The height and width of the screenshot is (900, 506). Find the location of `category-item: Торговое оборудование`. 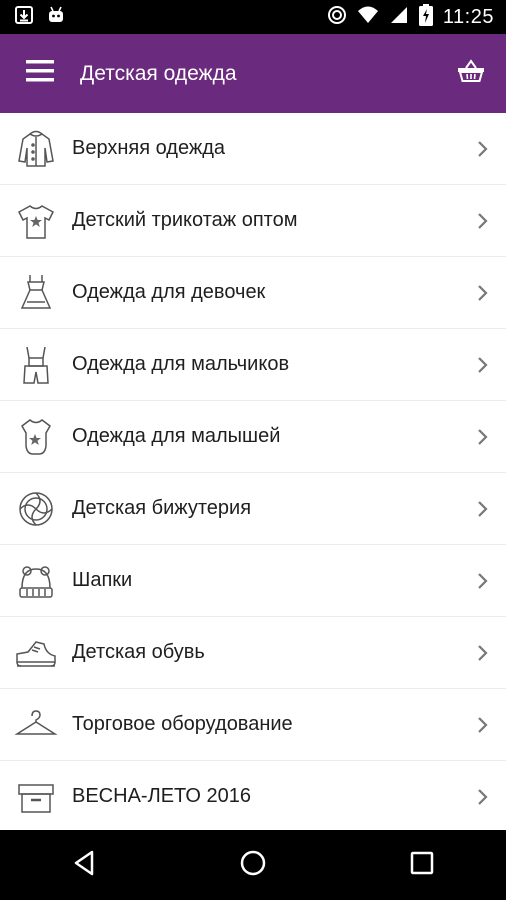

category-item: Торговое оборудование is located at coordinates (253, 725).